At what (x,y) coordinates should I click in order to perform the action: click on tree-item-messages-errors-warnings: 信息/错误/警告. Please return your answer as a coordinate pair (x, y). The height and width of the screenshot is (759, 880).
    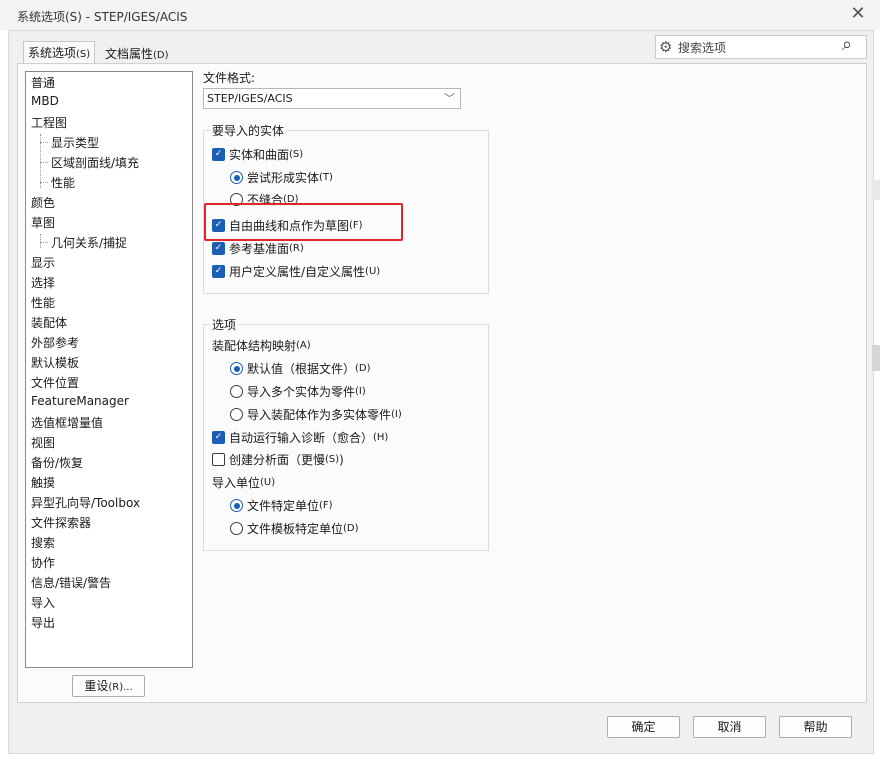
    Looking at the image, I should click on (71, 582).